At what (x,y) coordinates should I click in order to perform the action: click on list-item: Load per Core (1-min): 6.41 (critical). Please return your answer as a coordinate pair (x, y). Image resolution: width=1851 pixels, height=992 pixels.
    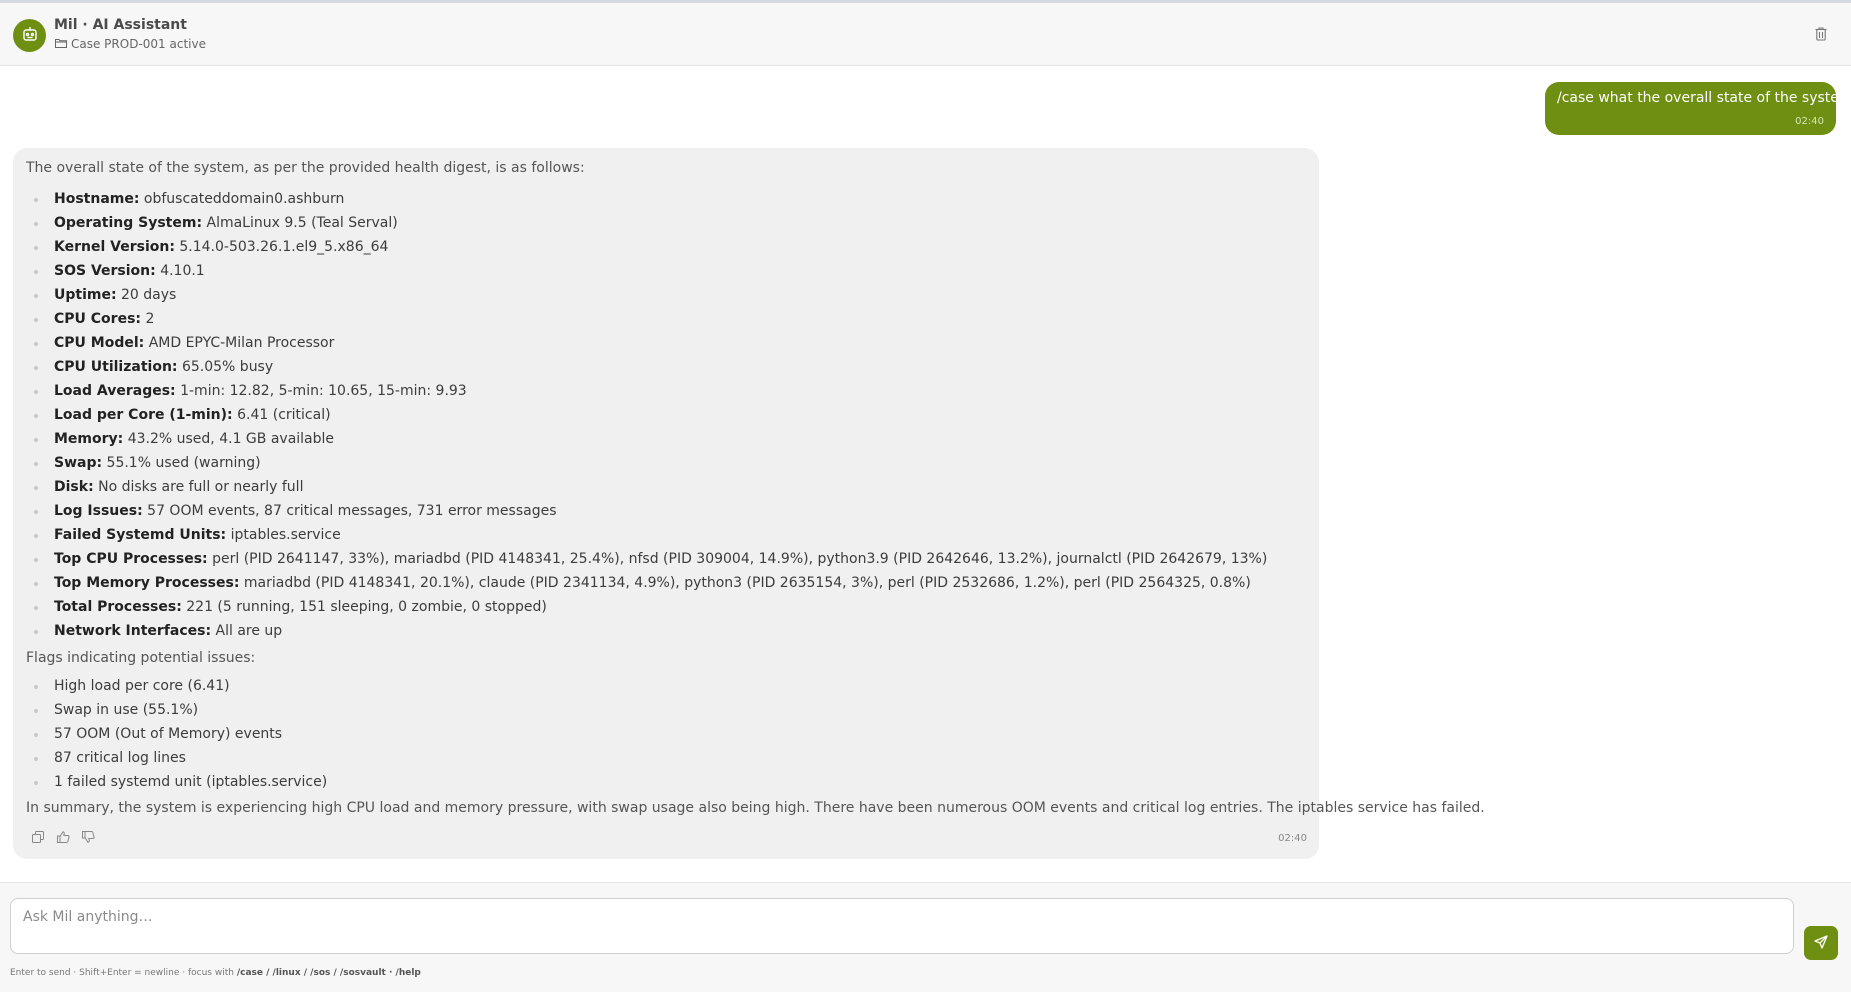
    Looking at the image, I should click on (646, 415).